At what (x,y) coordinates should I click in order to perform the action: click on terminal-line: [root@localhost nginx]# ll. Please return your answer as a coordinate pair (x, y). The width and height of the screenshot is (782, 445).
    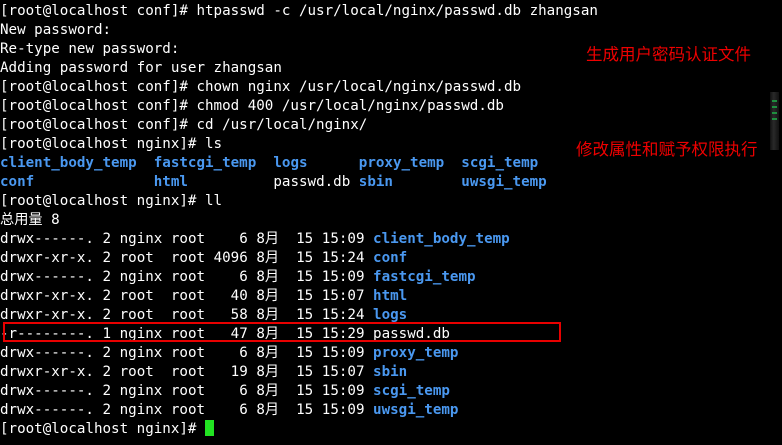
    Looking at the image, I should click on (391, 201).